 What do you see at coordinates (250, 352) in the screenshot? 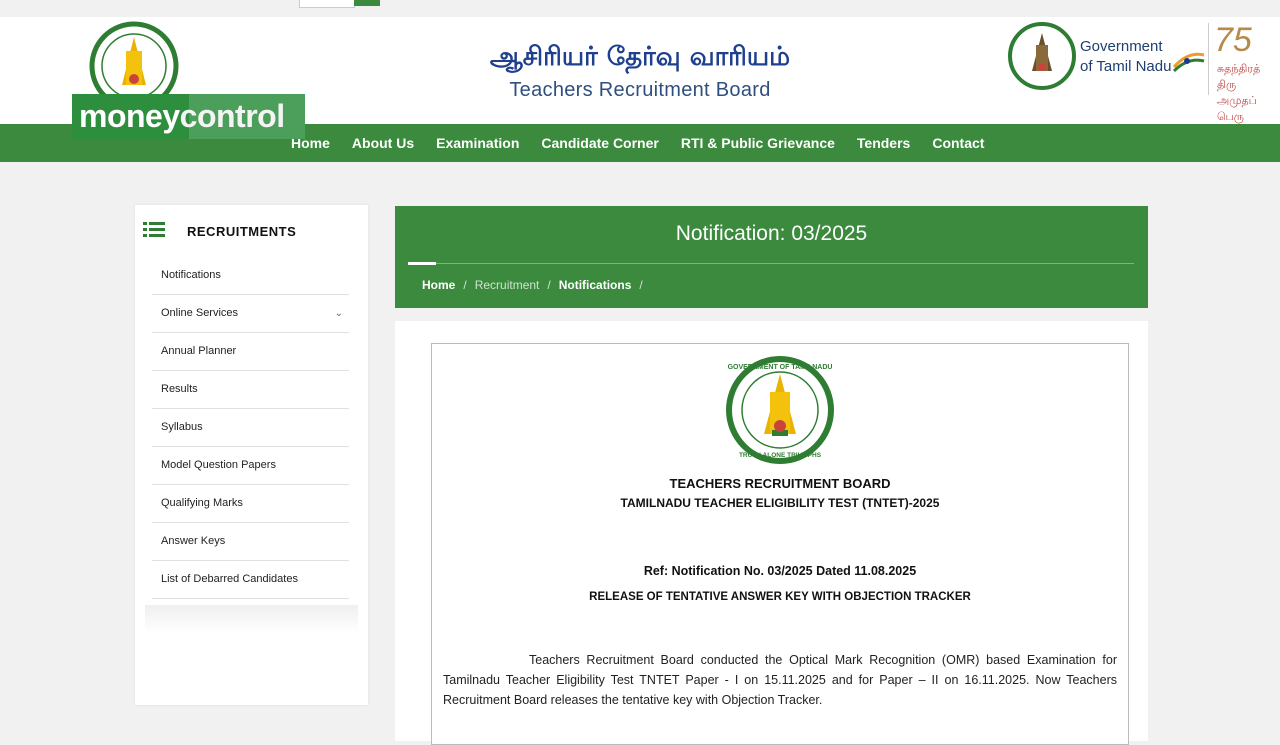
I see `sidebar-item-annual-planner: Annual Planner` at bounding box center [250, 352].